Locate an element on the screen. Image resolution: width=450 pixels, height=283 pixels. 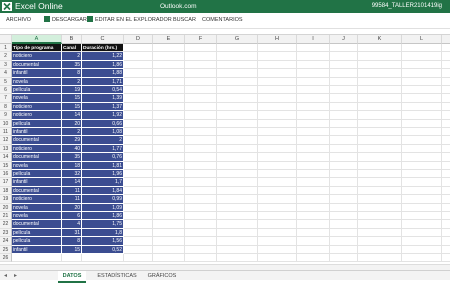
table-cell: 0,52 is located at coordinates (103, 249).